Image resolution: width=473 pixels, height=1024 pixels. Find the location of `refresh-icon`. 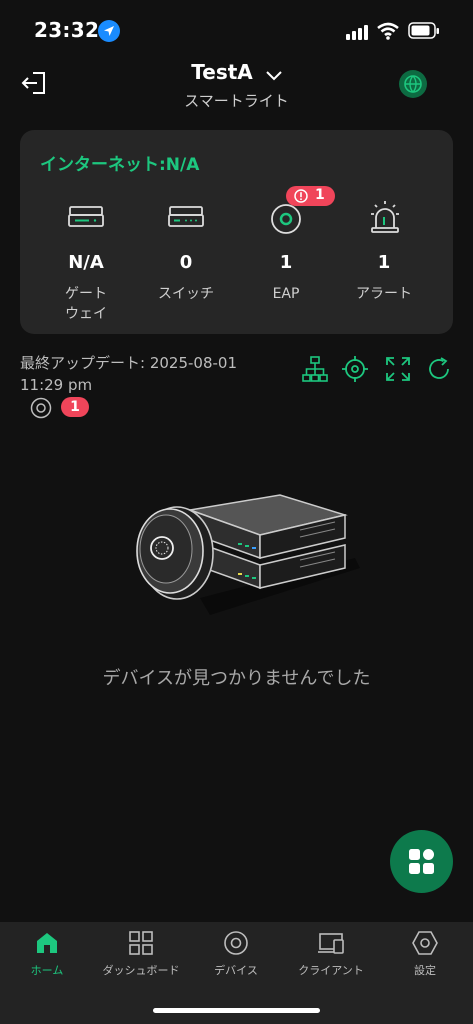

refresh-icon is located at coordinates (439, 368).